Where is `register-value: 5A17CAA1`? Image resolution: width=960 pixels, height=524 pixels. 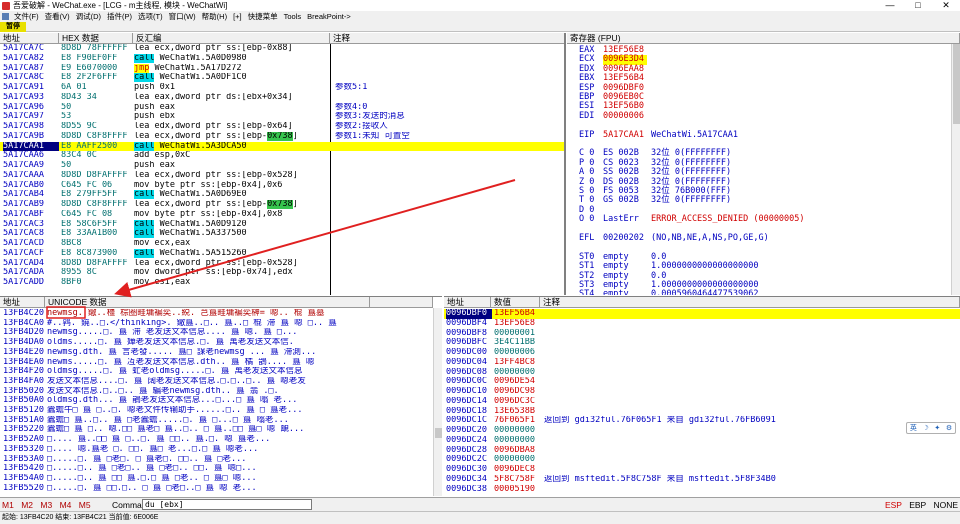 register-value: 5A17CAA1 is located at coordinates (625, 135).